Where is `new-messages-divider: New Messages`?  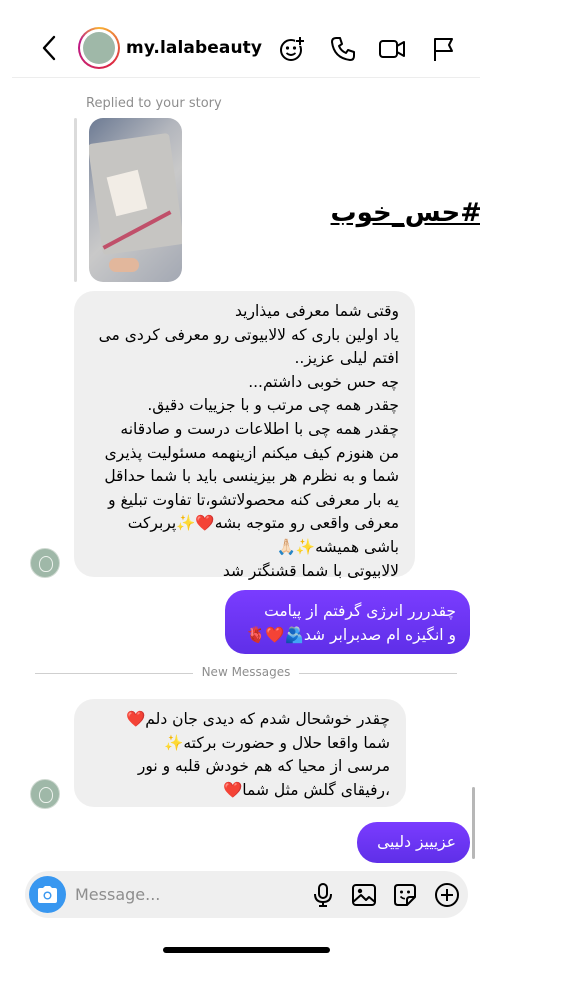
new-messages-divider: New Messages is located at coordinates (246, 673).